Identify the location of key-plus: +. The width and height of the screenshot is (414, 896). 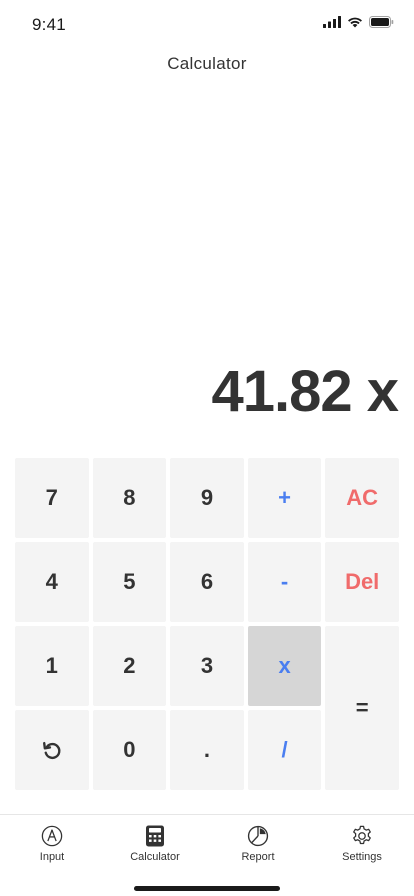
(284, 498).